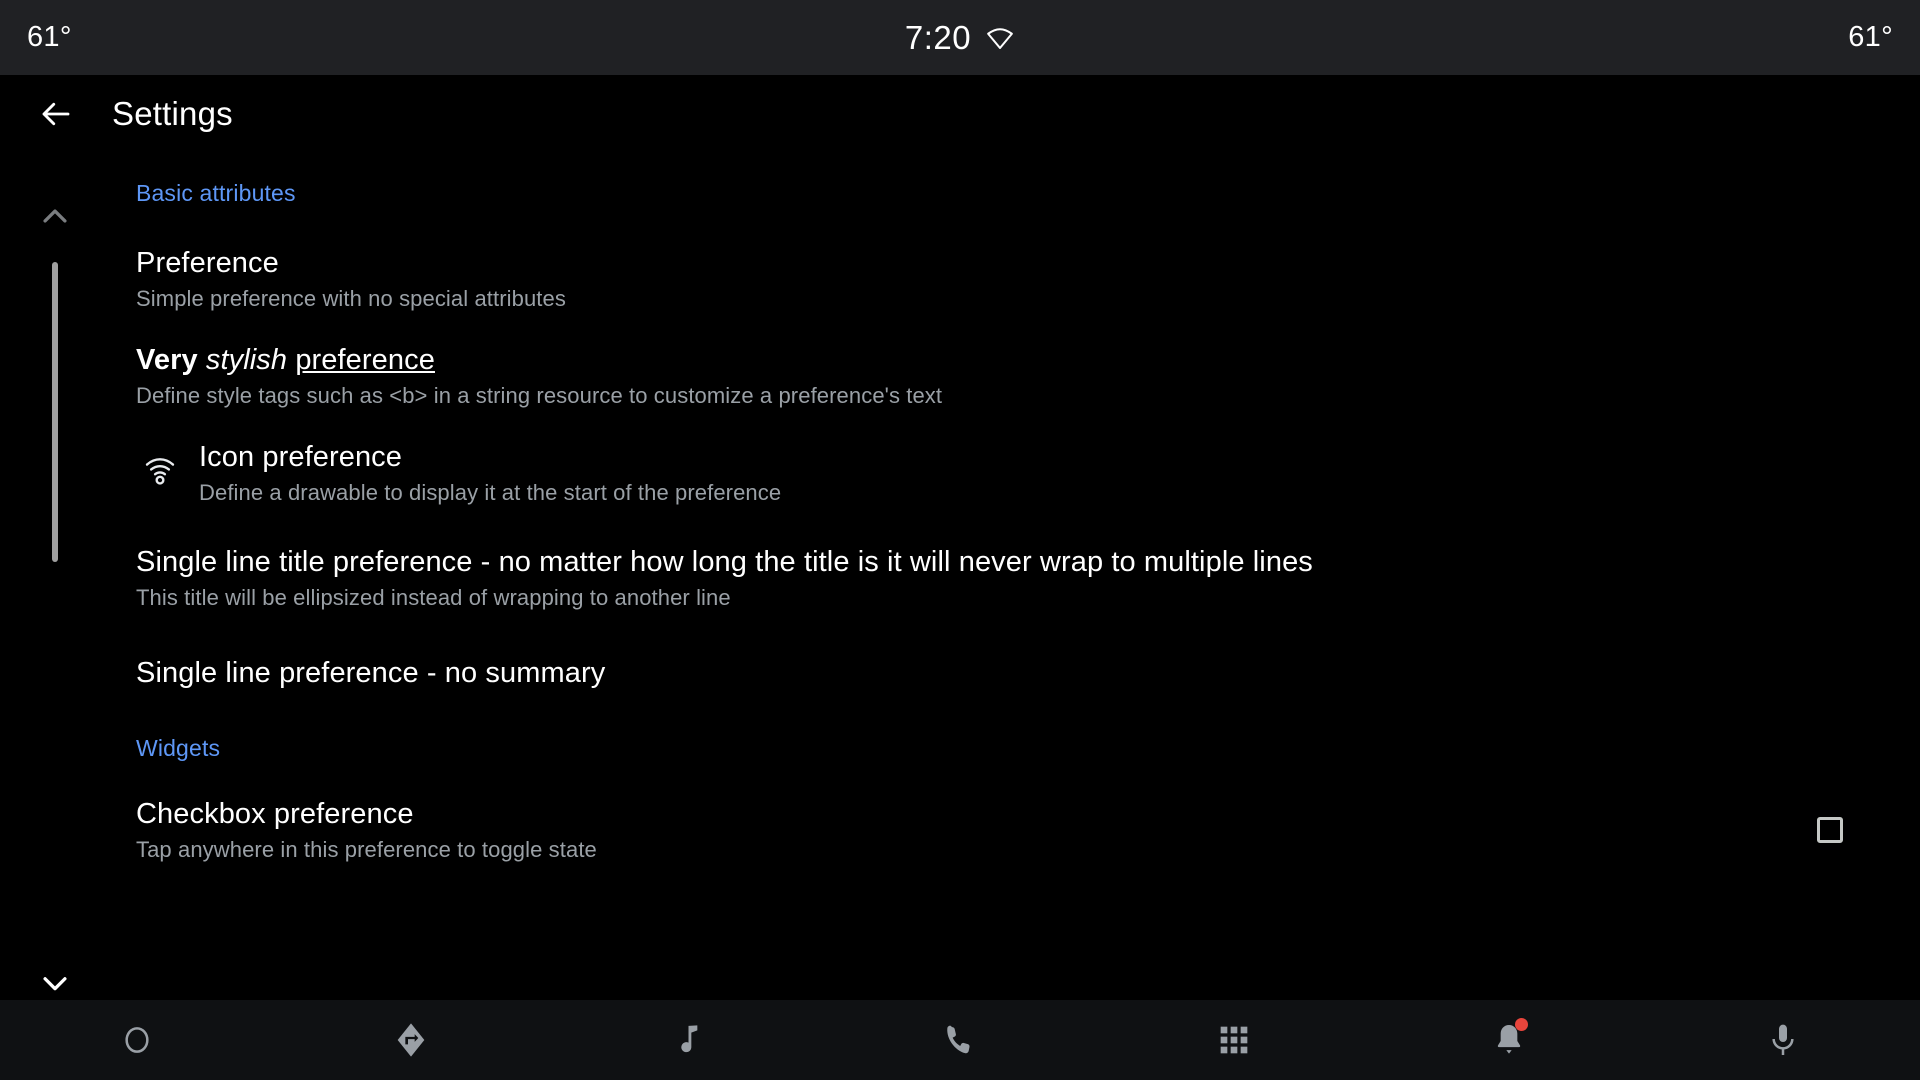 The image size is (1920, 1080). Describe the element at coordinates (1000, 38) in the screenshot. I see `wifi-no-signal-icon` at that location.